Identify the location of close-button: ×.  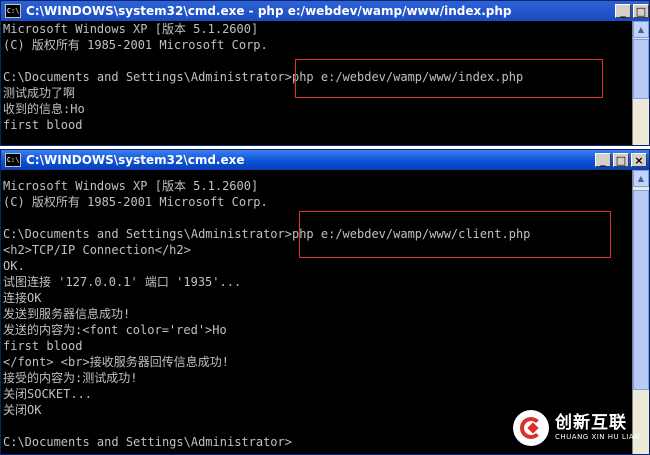
(639, 160).